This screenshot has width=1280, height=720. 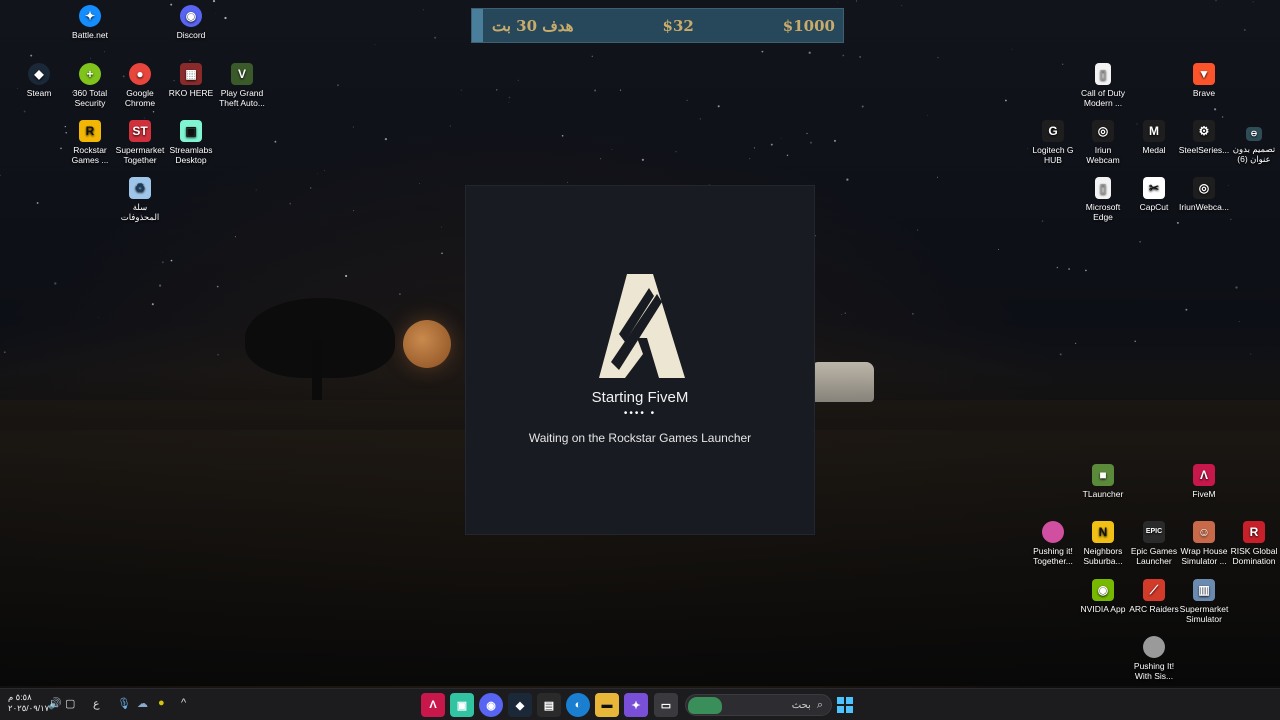 What do you see at coordinates (191, 142) in the screenshot?
I see `desktop-icon-streamlabs: ▣ Streamlabs Desktop` at bounding box center [191, 142].